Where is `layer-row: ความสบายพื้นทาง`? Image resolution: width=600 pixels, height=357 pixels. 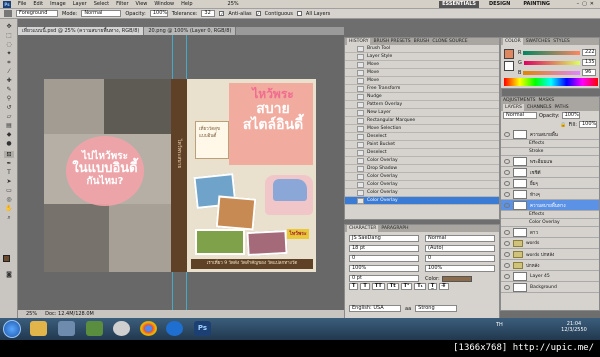
layer-row: ความสบายพื้นทาง is located at coordinates (550, 205).